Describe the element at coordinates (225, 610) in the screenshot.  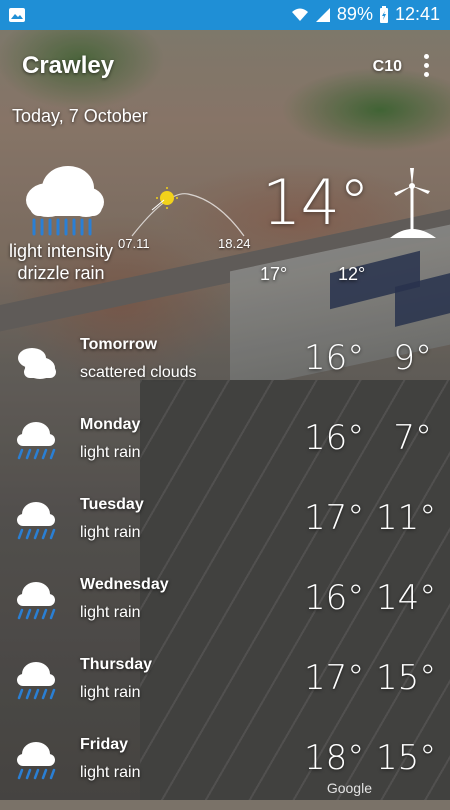
I see `forecast-row: Wednesday light rain 16° 14°` at that location.